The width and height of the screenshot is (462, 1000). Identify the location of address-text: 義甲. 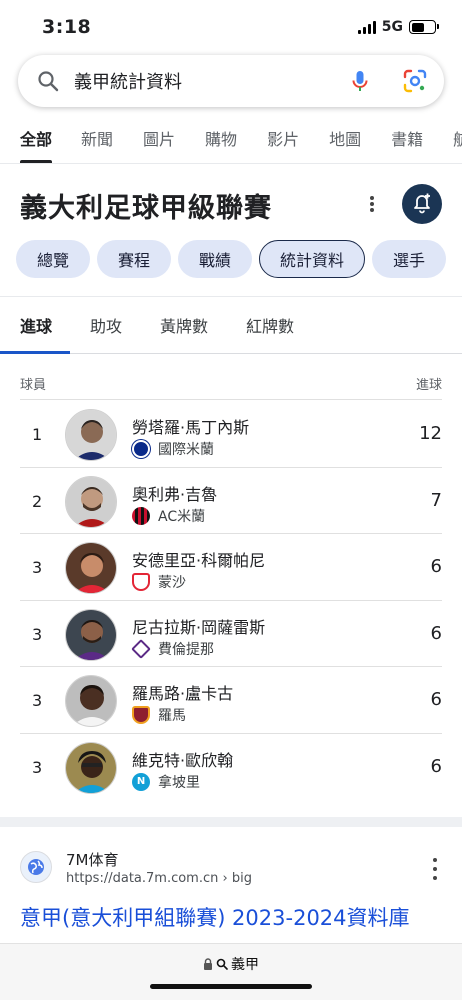
(245, 965).